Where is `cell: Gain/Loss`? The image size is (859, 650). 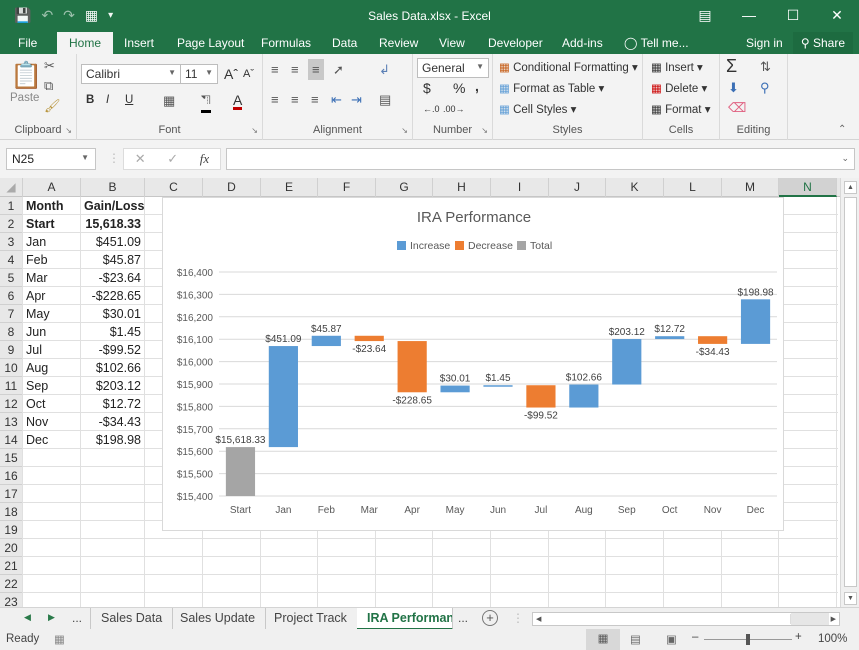 cell: Gain/Loss is located at coordinates (112, 206).